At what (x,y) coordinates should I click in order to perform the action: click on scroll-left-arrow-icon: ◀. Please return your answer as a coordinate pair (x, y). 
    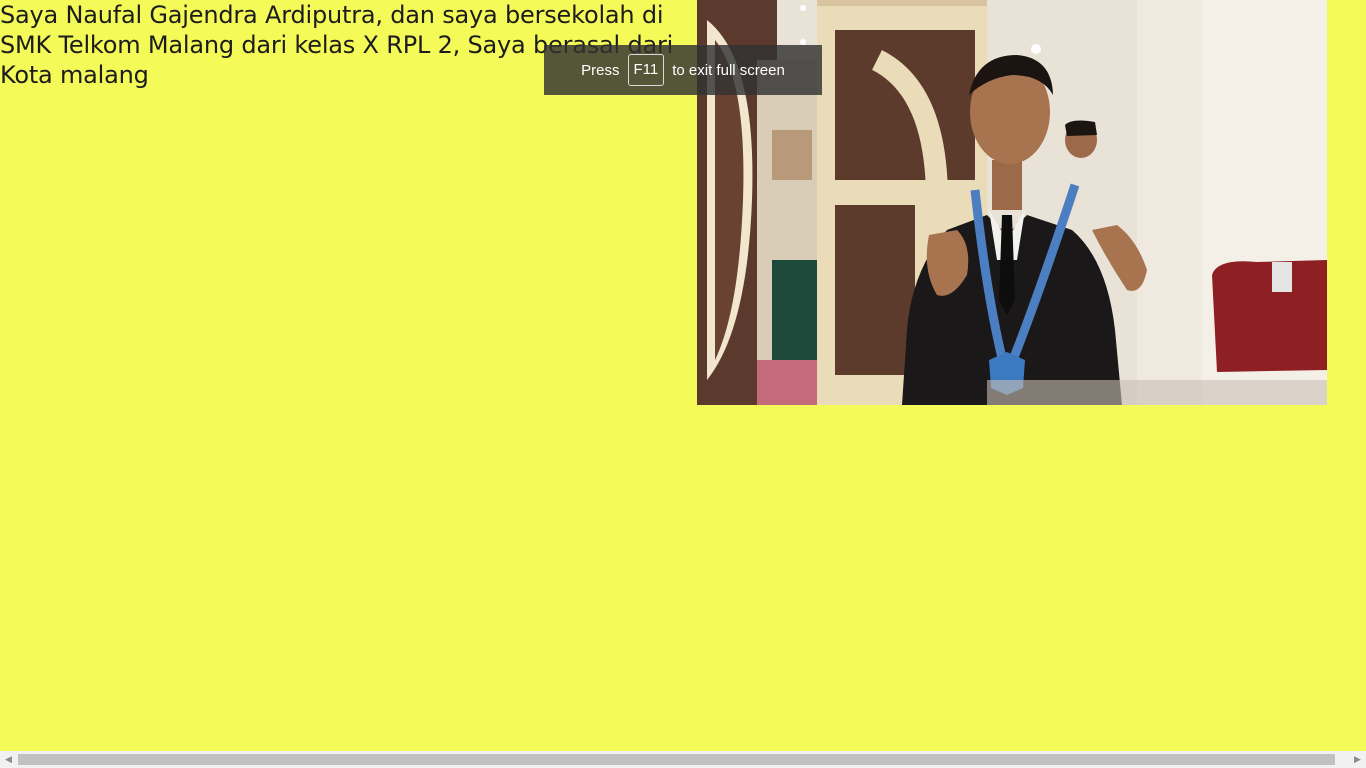
    Looking at the image, I should click on (8, 759).